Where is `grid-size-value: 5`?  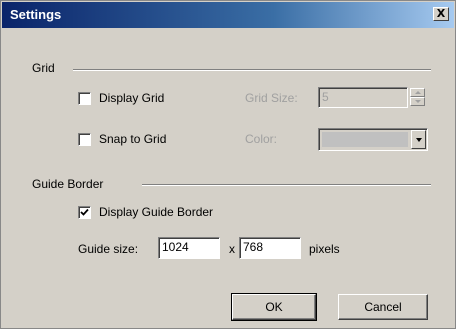
grid-size-value: 5 is located at coordinates (325, 97).